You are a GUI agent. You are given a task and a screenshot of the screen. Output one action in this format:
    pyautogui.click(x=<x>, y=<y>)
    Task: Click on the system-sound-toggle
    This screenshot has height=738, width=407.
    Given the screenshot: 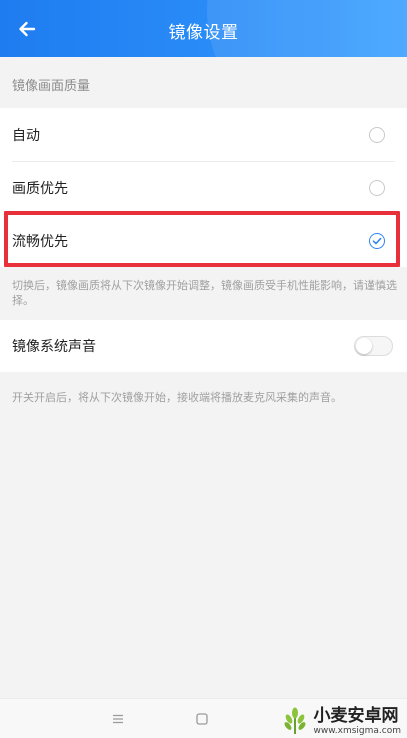 What is the action you would take?
    pyautogui.click(x=373, y=346)
    